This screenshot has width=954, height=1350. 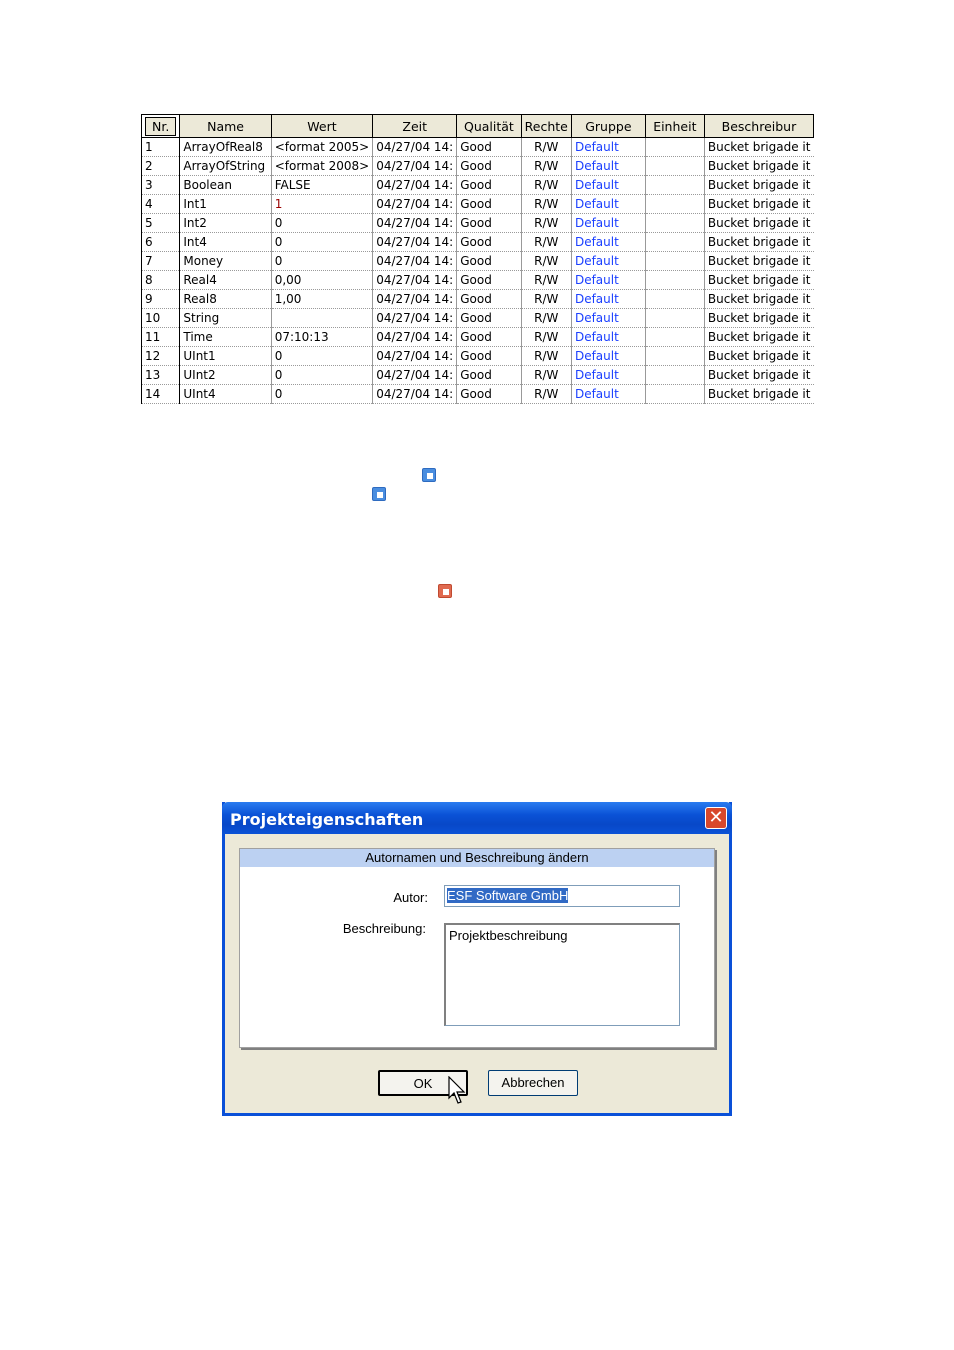 What do you see at coordinates (225, 126) in the screenshot?
I see `column-header-name: Name` at bounding box center [225, 126].